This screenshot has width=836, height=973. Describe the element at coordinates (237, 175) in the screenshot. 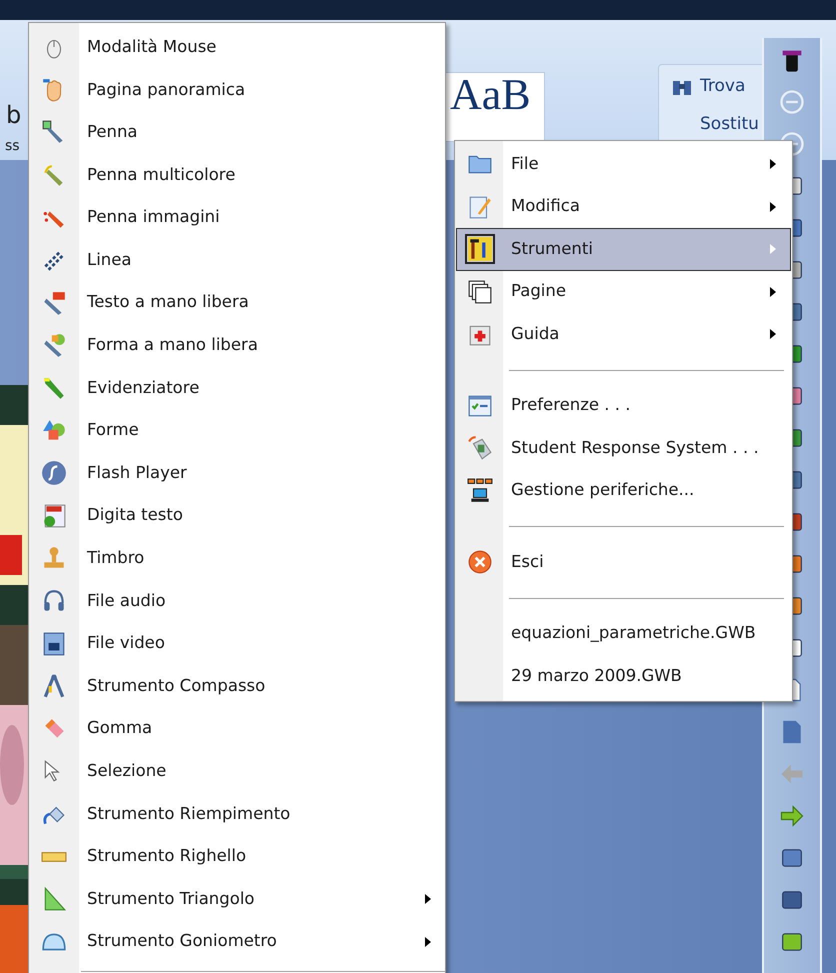

I see `menu-item: Penna multicolore` at that location.